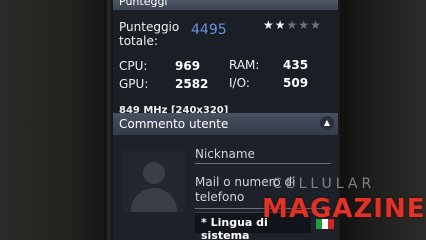 This screenshot has width=426, height=240. I want to click on total-score-value: 4495, so click(209, 30).